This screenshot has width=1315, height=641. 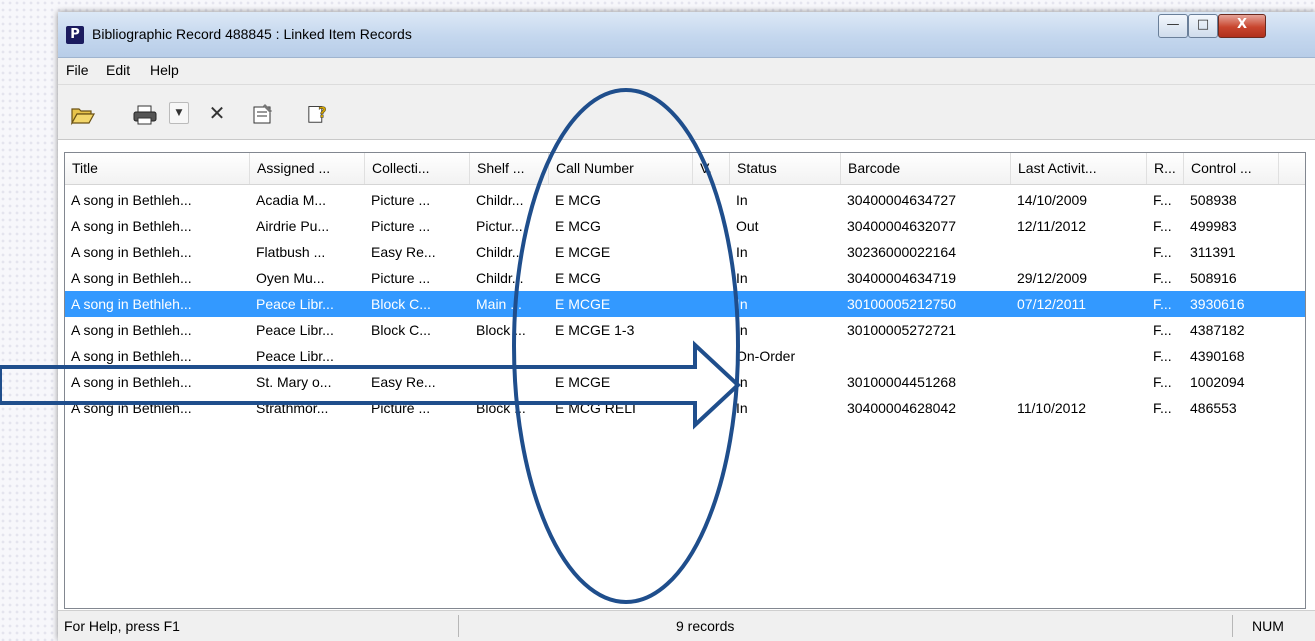 What do you see at coordinates (902, 408) in the screenshot?
I see `cell-barcode: 30400004628042` at bounding box center [902, 408].